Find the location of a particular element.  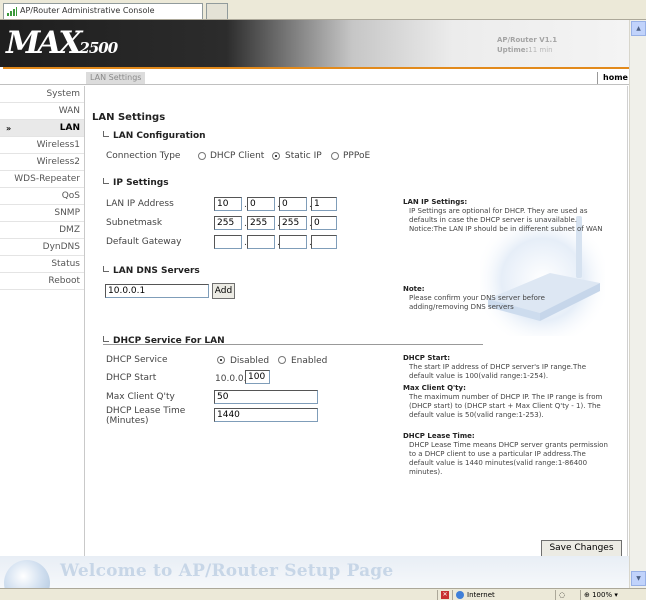

new-tab-button is located at coordinates (217, 11).